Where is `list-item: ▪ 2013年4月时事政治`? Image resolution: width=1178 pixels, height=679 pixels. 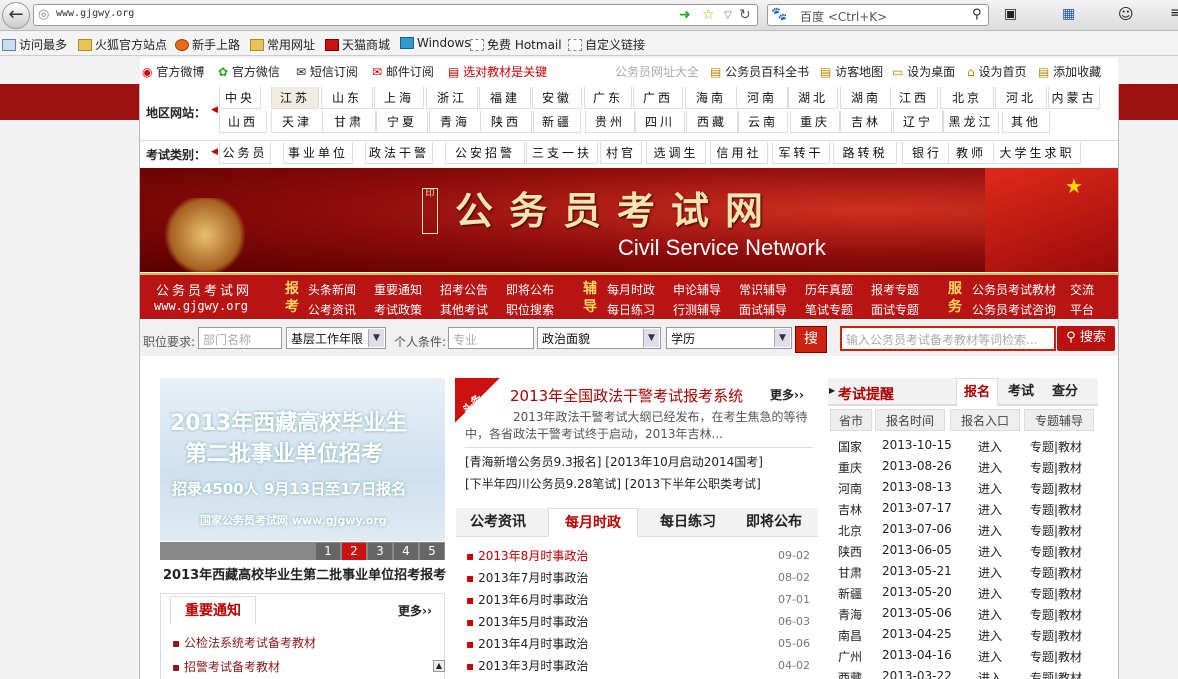 list-item: ▪ 2013年4月时事政治 is located at coordinates (527, 643).